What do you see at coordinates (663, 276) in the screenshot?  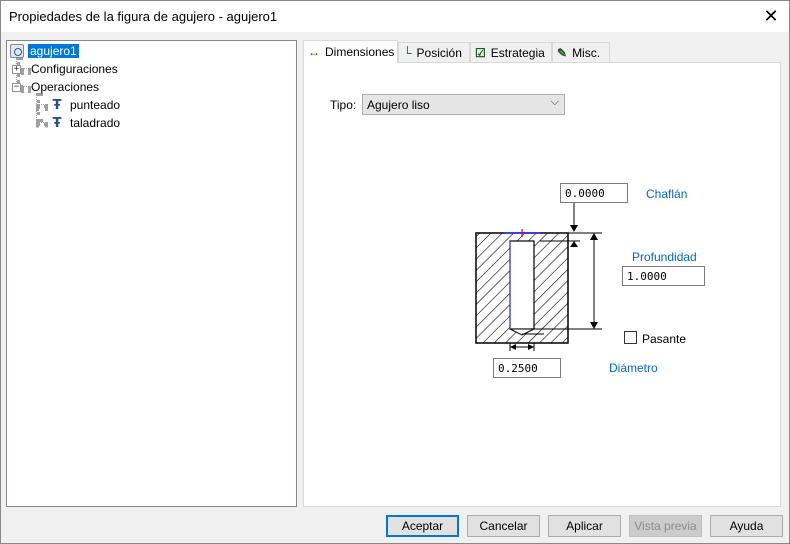 I see `depth-input: 1.0000` at bounding box center [663, 276].